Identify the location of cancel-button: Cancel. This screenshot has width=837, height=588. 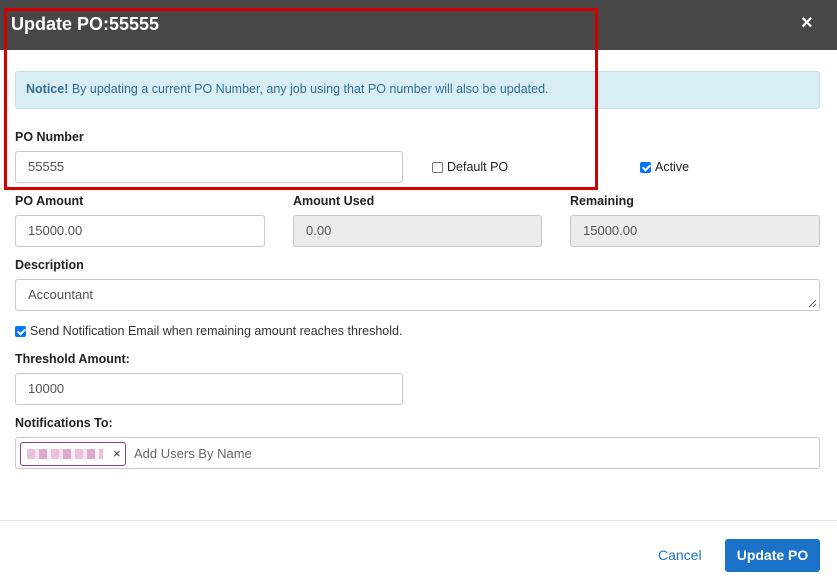
(680, 555).